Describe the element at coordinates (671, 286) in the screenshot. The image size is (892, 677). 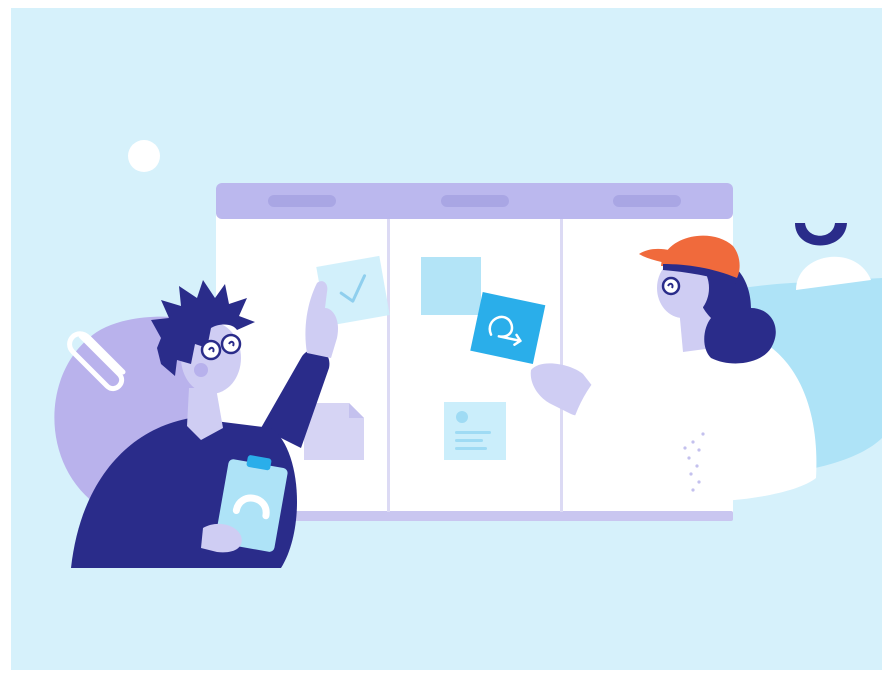
I see `right-person-glasses` at that location.